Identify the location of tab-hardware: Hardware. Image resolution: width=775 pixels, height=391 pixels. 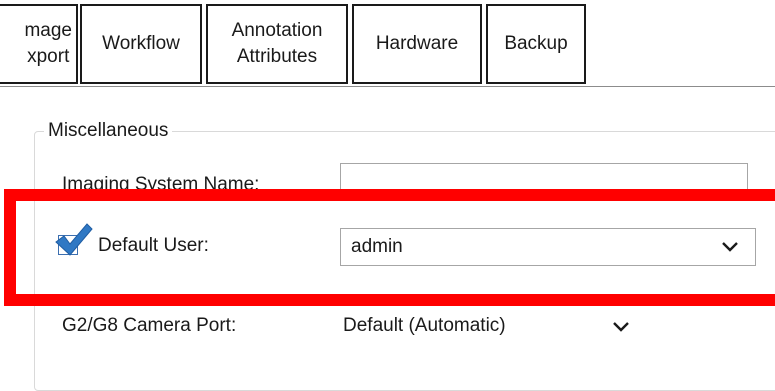
(417, 44).